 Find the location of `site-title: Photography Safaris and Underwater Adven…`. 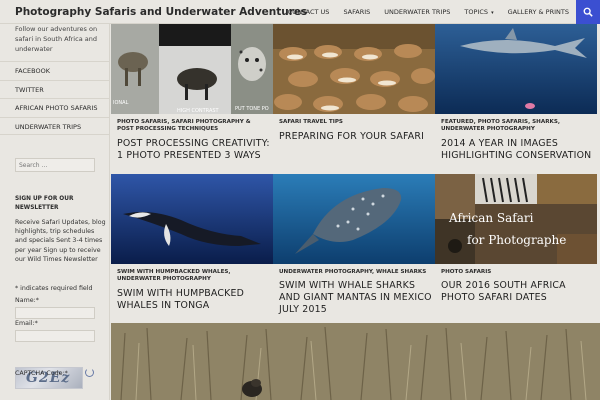

site-title: Photography Safaris and Underwater Adven… is located at coordinates (161, 12).